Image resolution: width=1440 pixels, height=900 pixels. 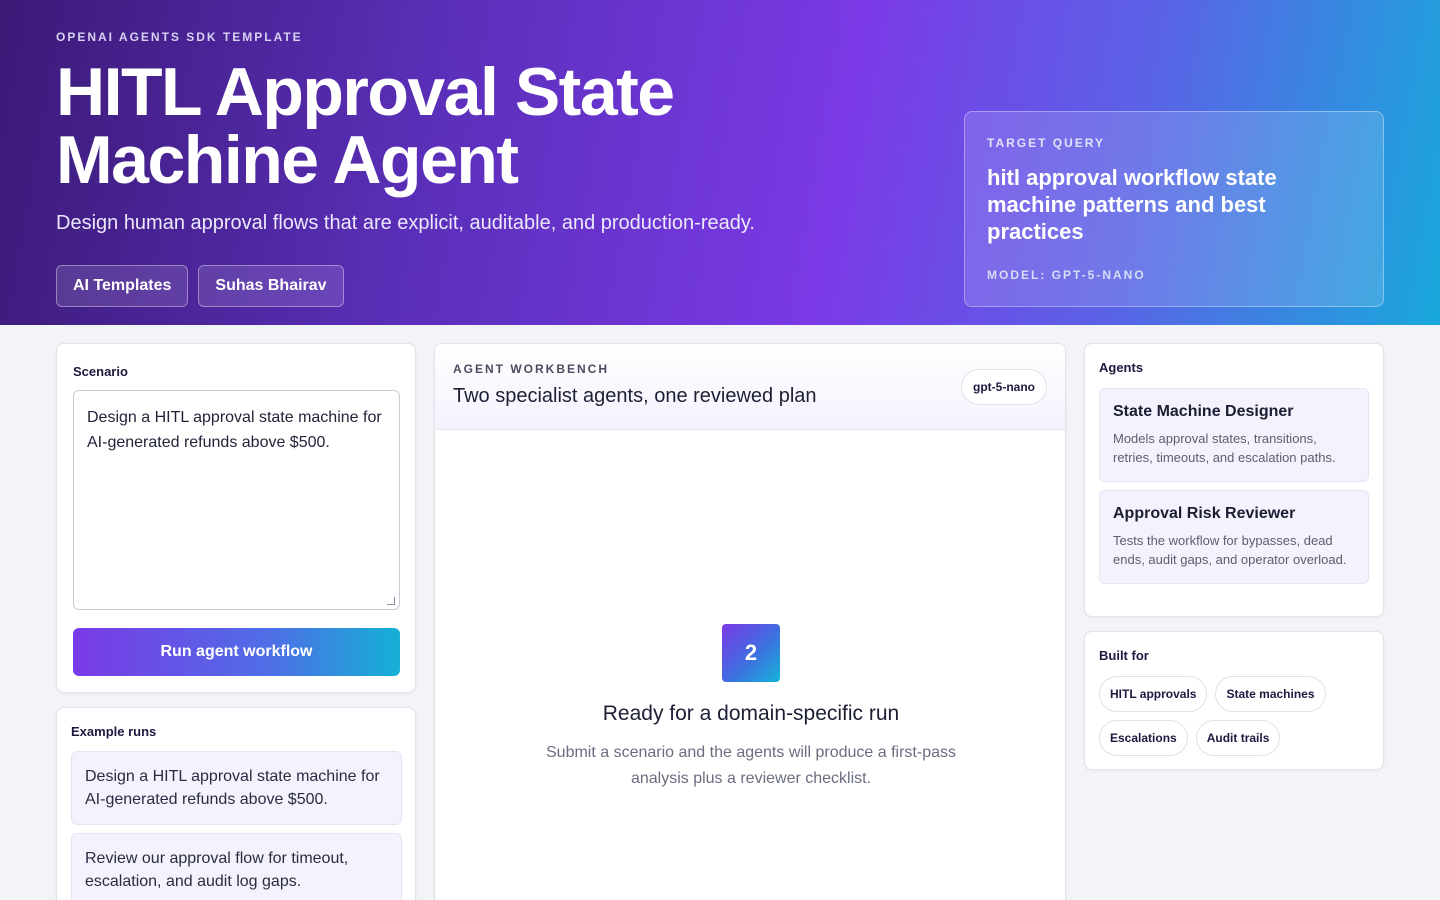 I want to click on model-badge: gpt-5-nano, so click(x=1004, y=387).